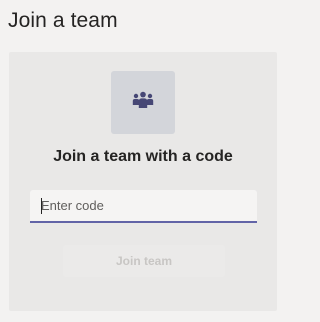 This screenshot has height=322, width=320. I want to click on join-with-code-heading: Join a team with a code, so click(143, 156).